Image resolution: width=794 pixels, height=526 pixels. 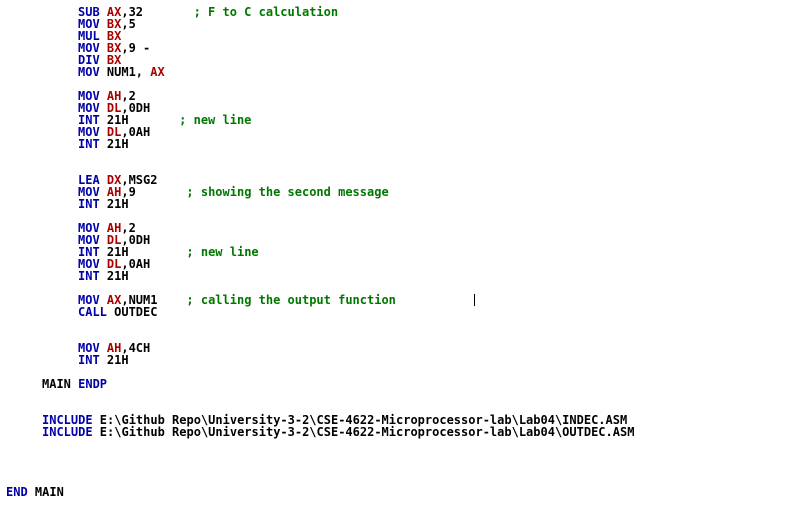 I want to click on operand-token: ,5, so click(x=128, y=24).